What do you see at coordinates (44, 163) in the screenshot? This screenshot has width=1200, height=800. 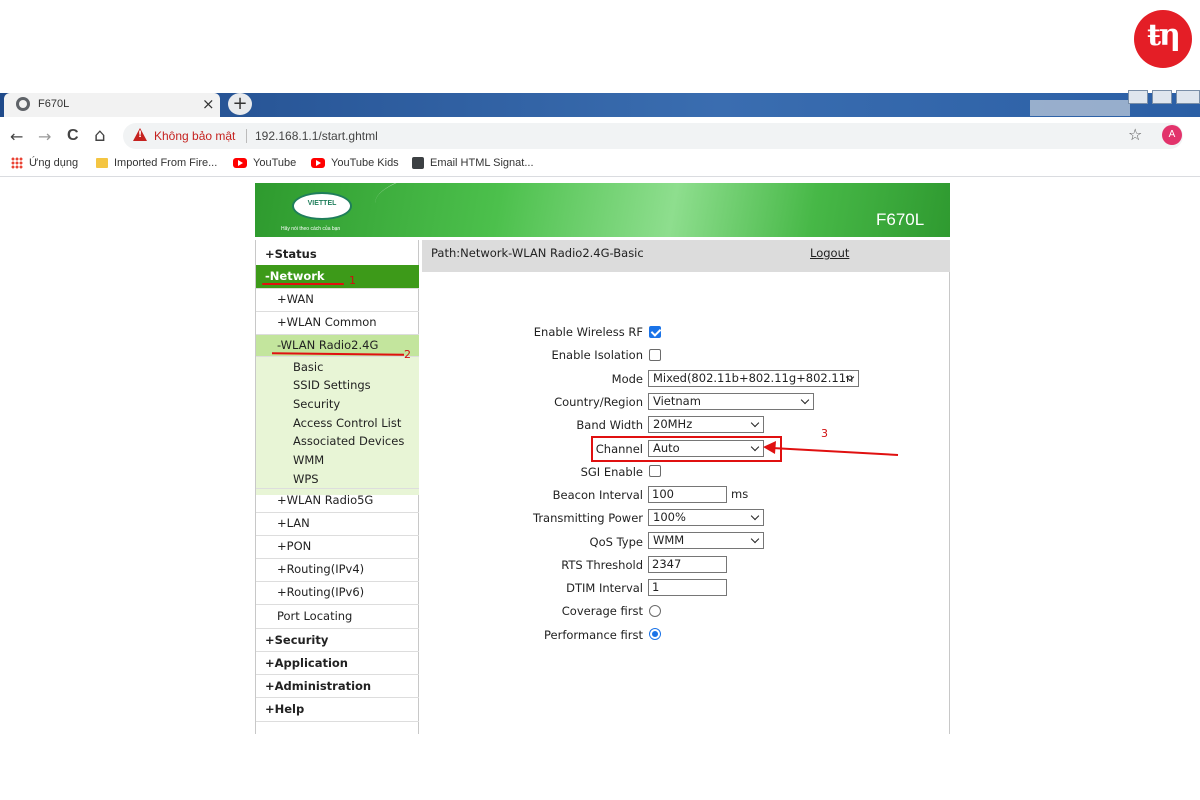 I see `bookmark-apps: Ứng dụng` at bounding box center [44, 163].